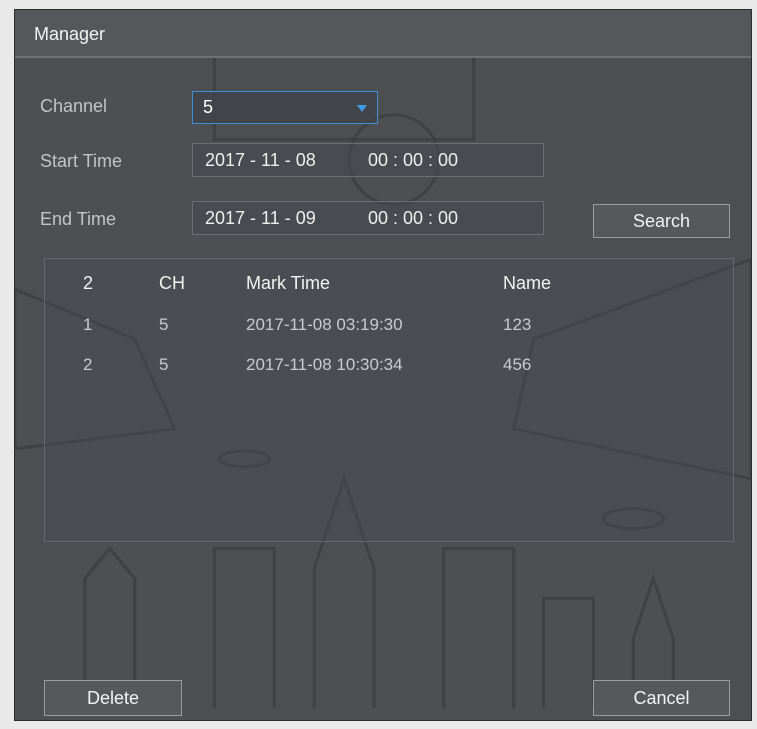 This screenshot has height=729, width=757. Describe the element at coordinates (285, 107) in the screenshot. I see `channel-select: 5` at that location.